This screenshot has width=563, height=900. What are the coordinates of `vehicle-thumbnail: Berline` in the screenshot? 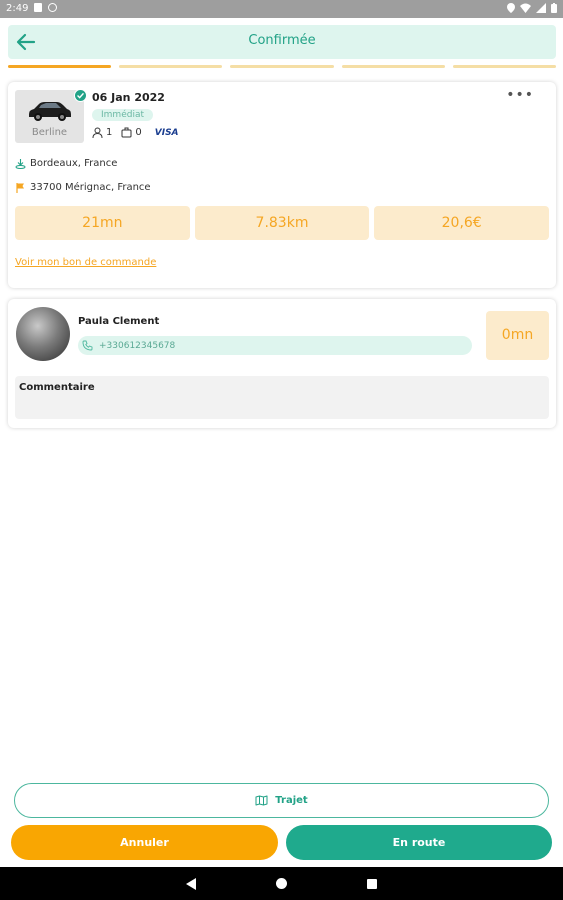 It's located at (51, 116).